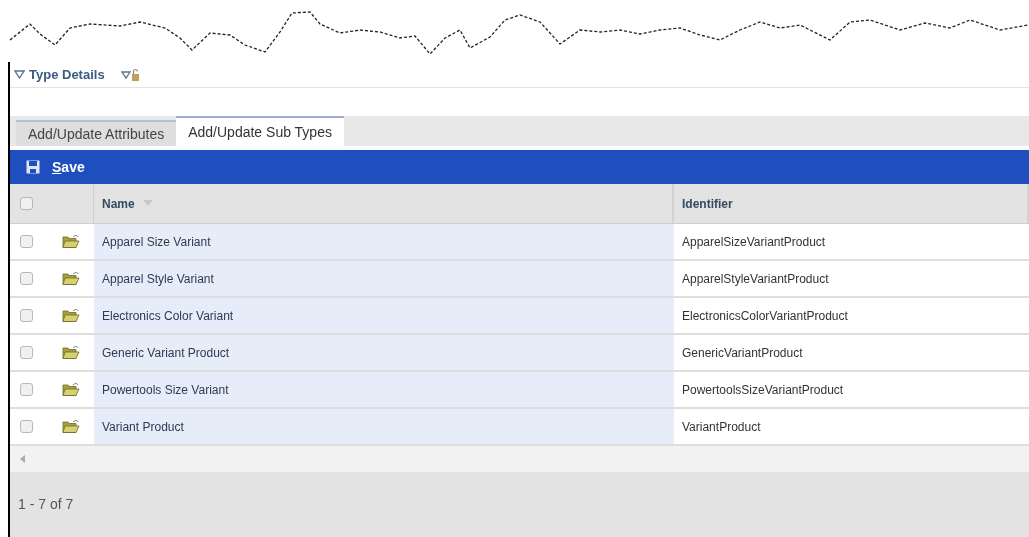 The height and width of the screenshot is (537, 1029). I want to click on scroll-left-arrow-icon, so click(22, 459).